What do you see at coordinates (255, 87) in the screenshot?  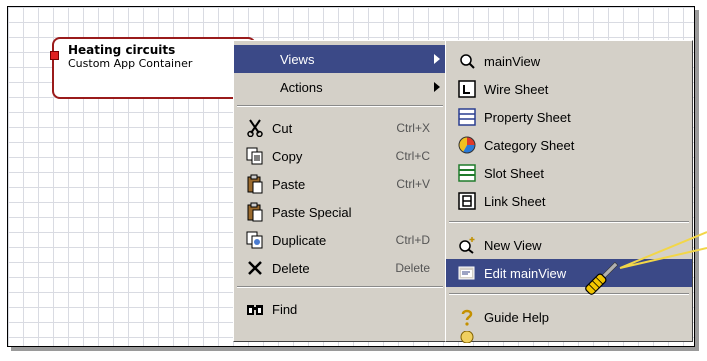 I see `actions-icon` at bounding box center [255, 87].